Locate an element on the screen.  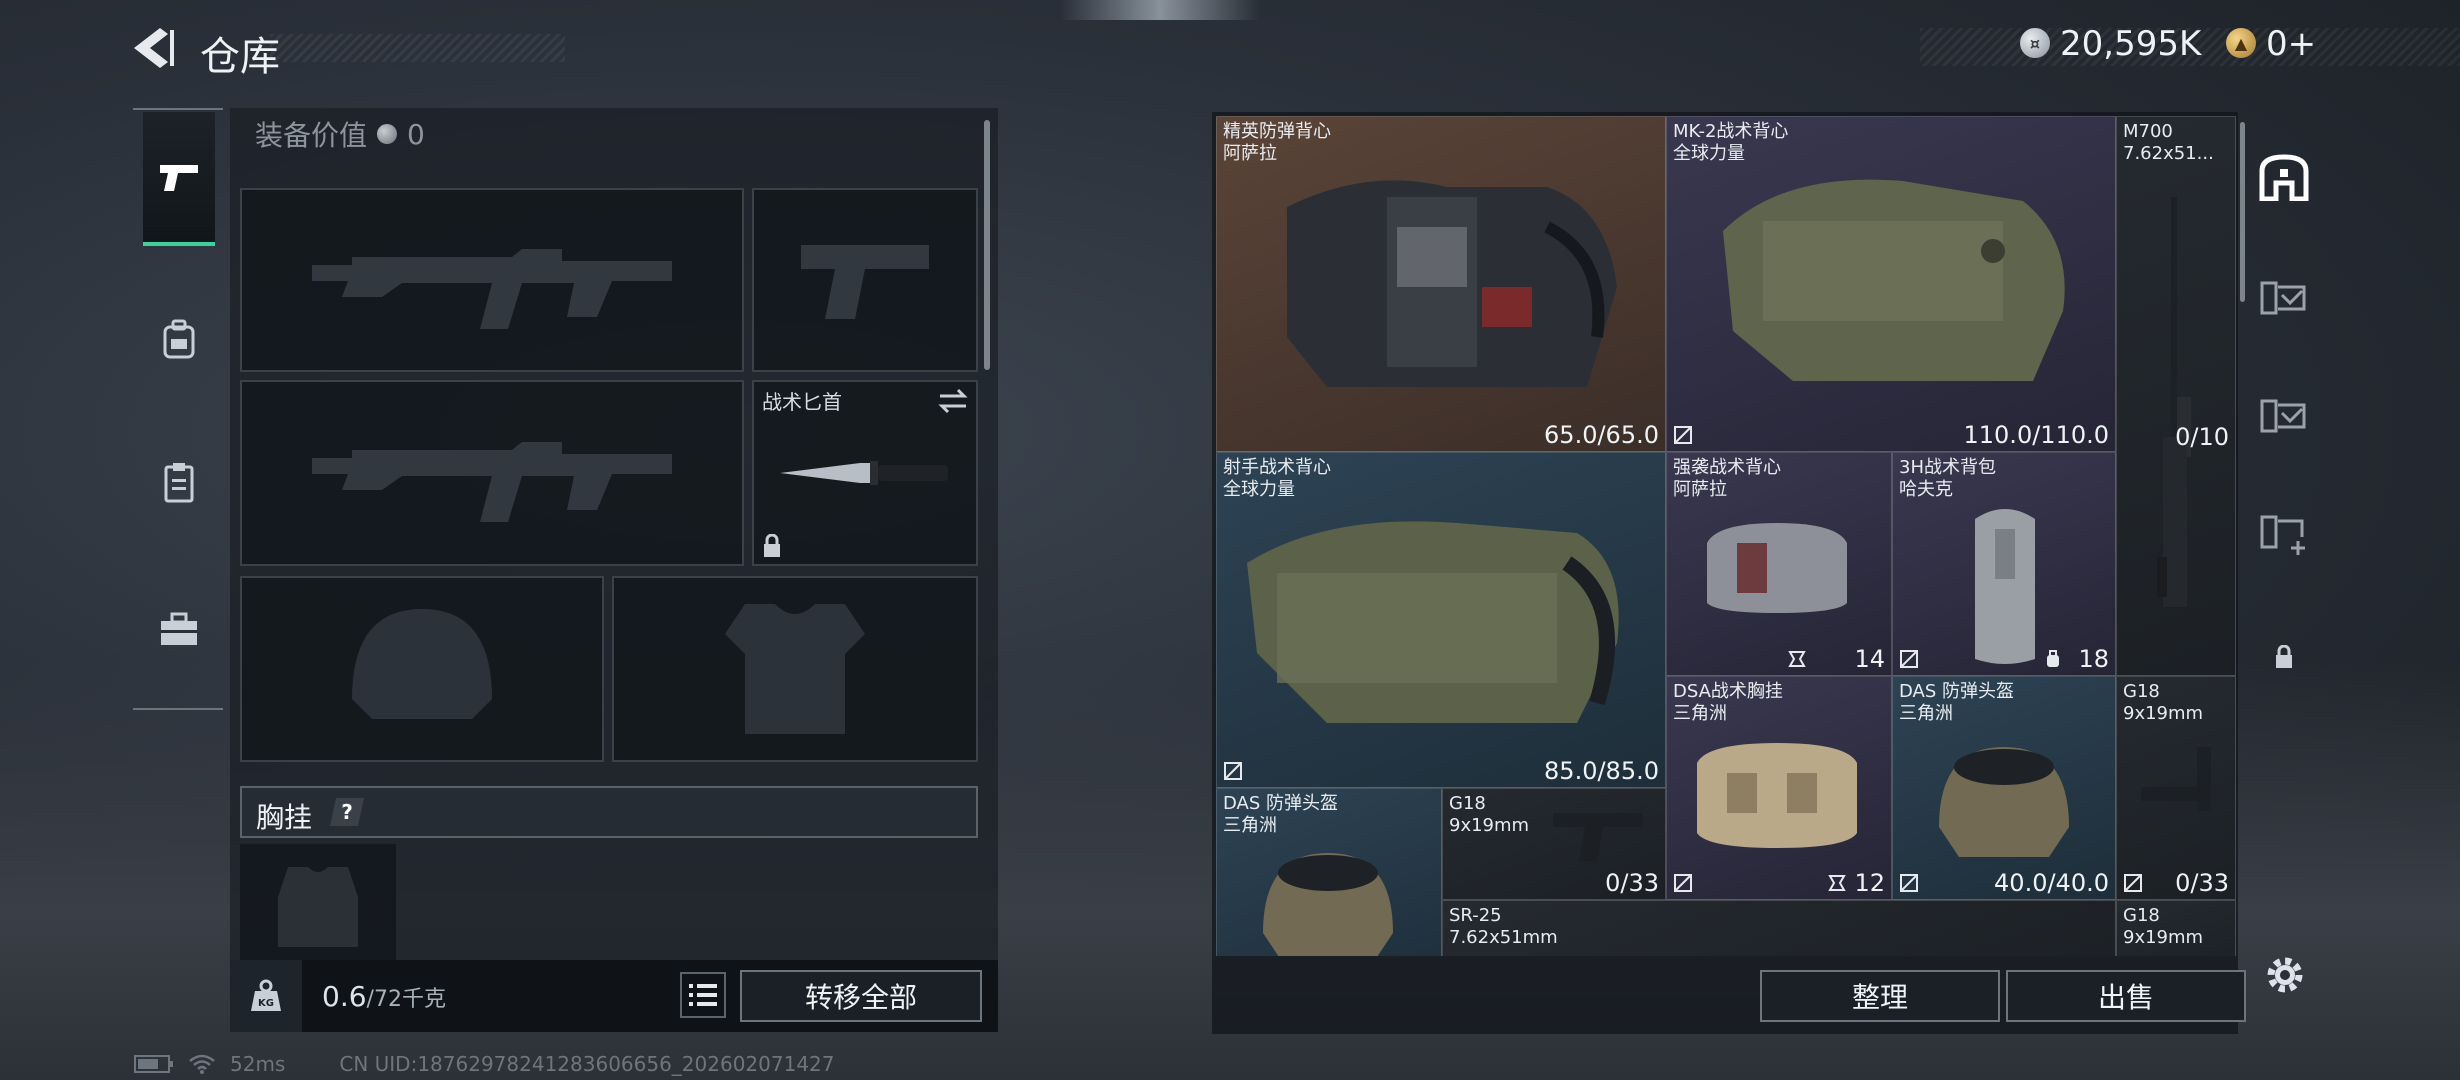
currency-secondary-value: 0+ is located at coordinates (2291, 44).